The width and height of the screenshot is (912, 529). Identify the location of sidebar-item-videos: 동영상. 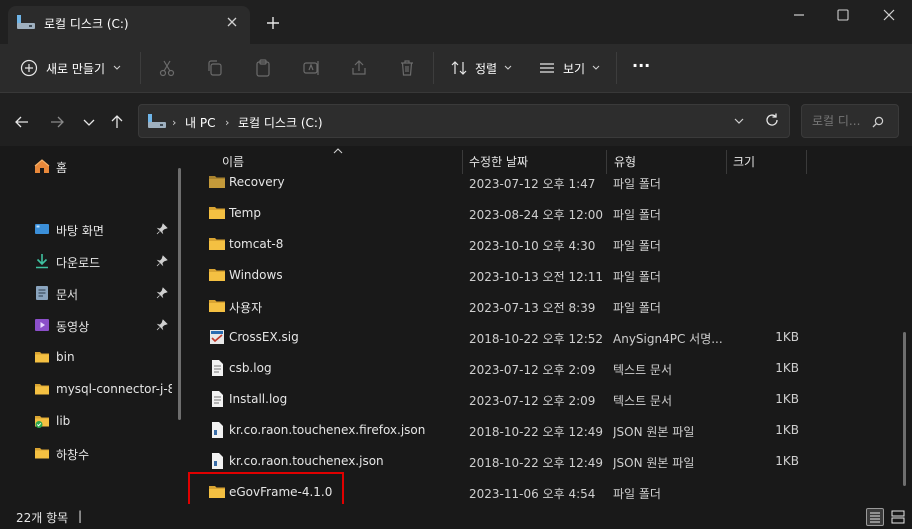
(90, 325).